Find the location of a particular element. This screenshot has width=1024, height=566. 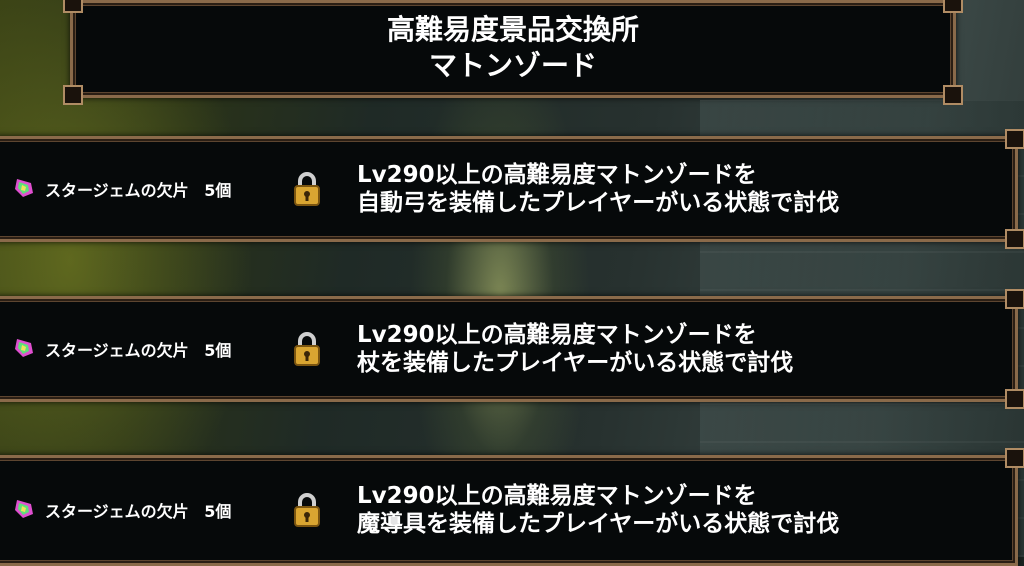

condition-line-2: 自動弓を装備したプレイヤーがいる状態で討伐 is located at coordinates (598, 203).